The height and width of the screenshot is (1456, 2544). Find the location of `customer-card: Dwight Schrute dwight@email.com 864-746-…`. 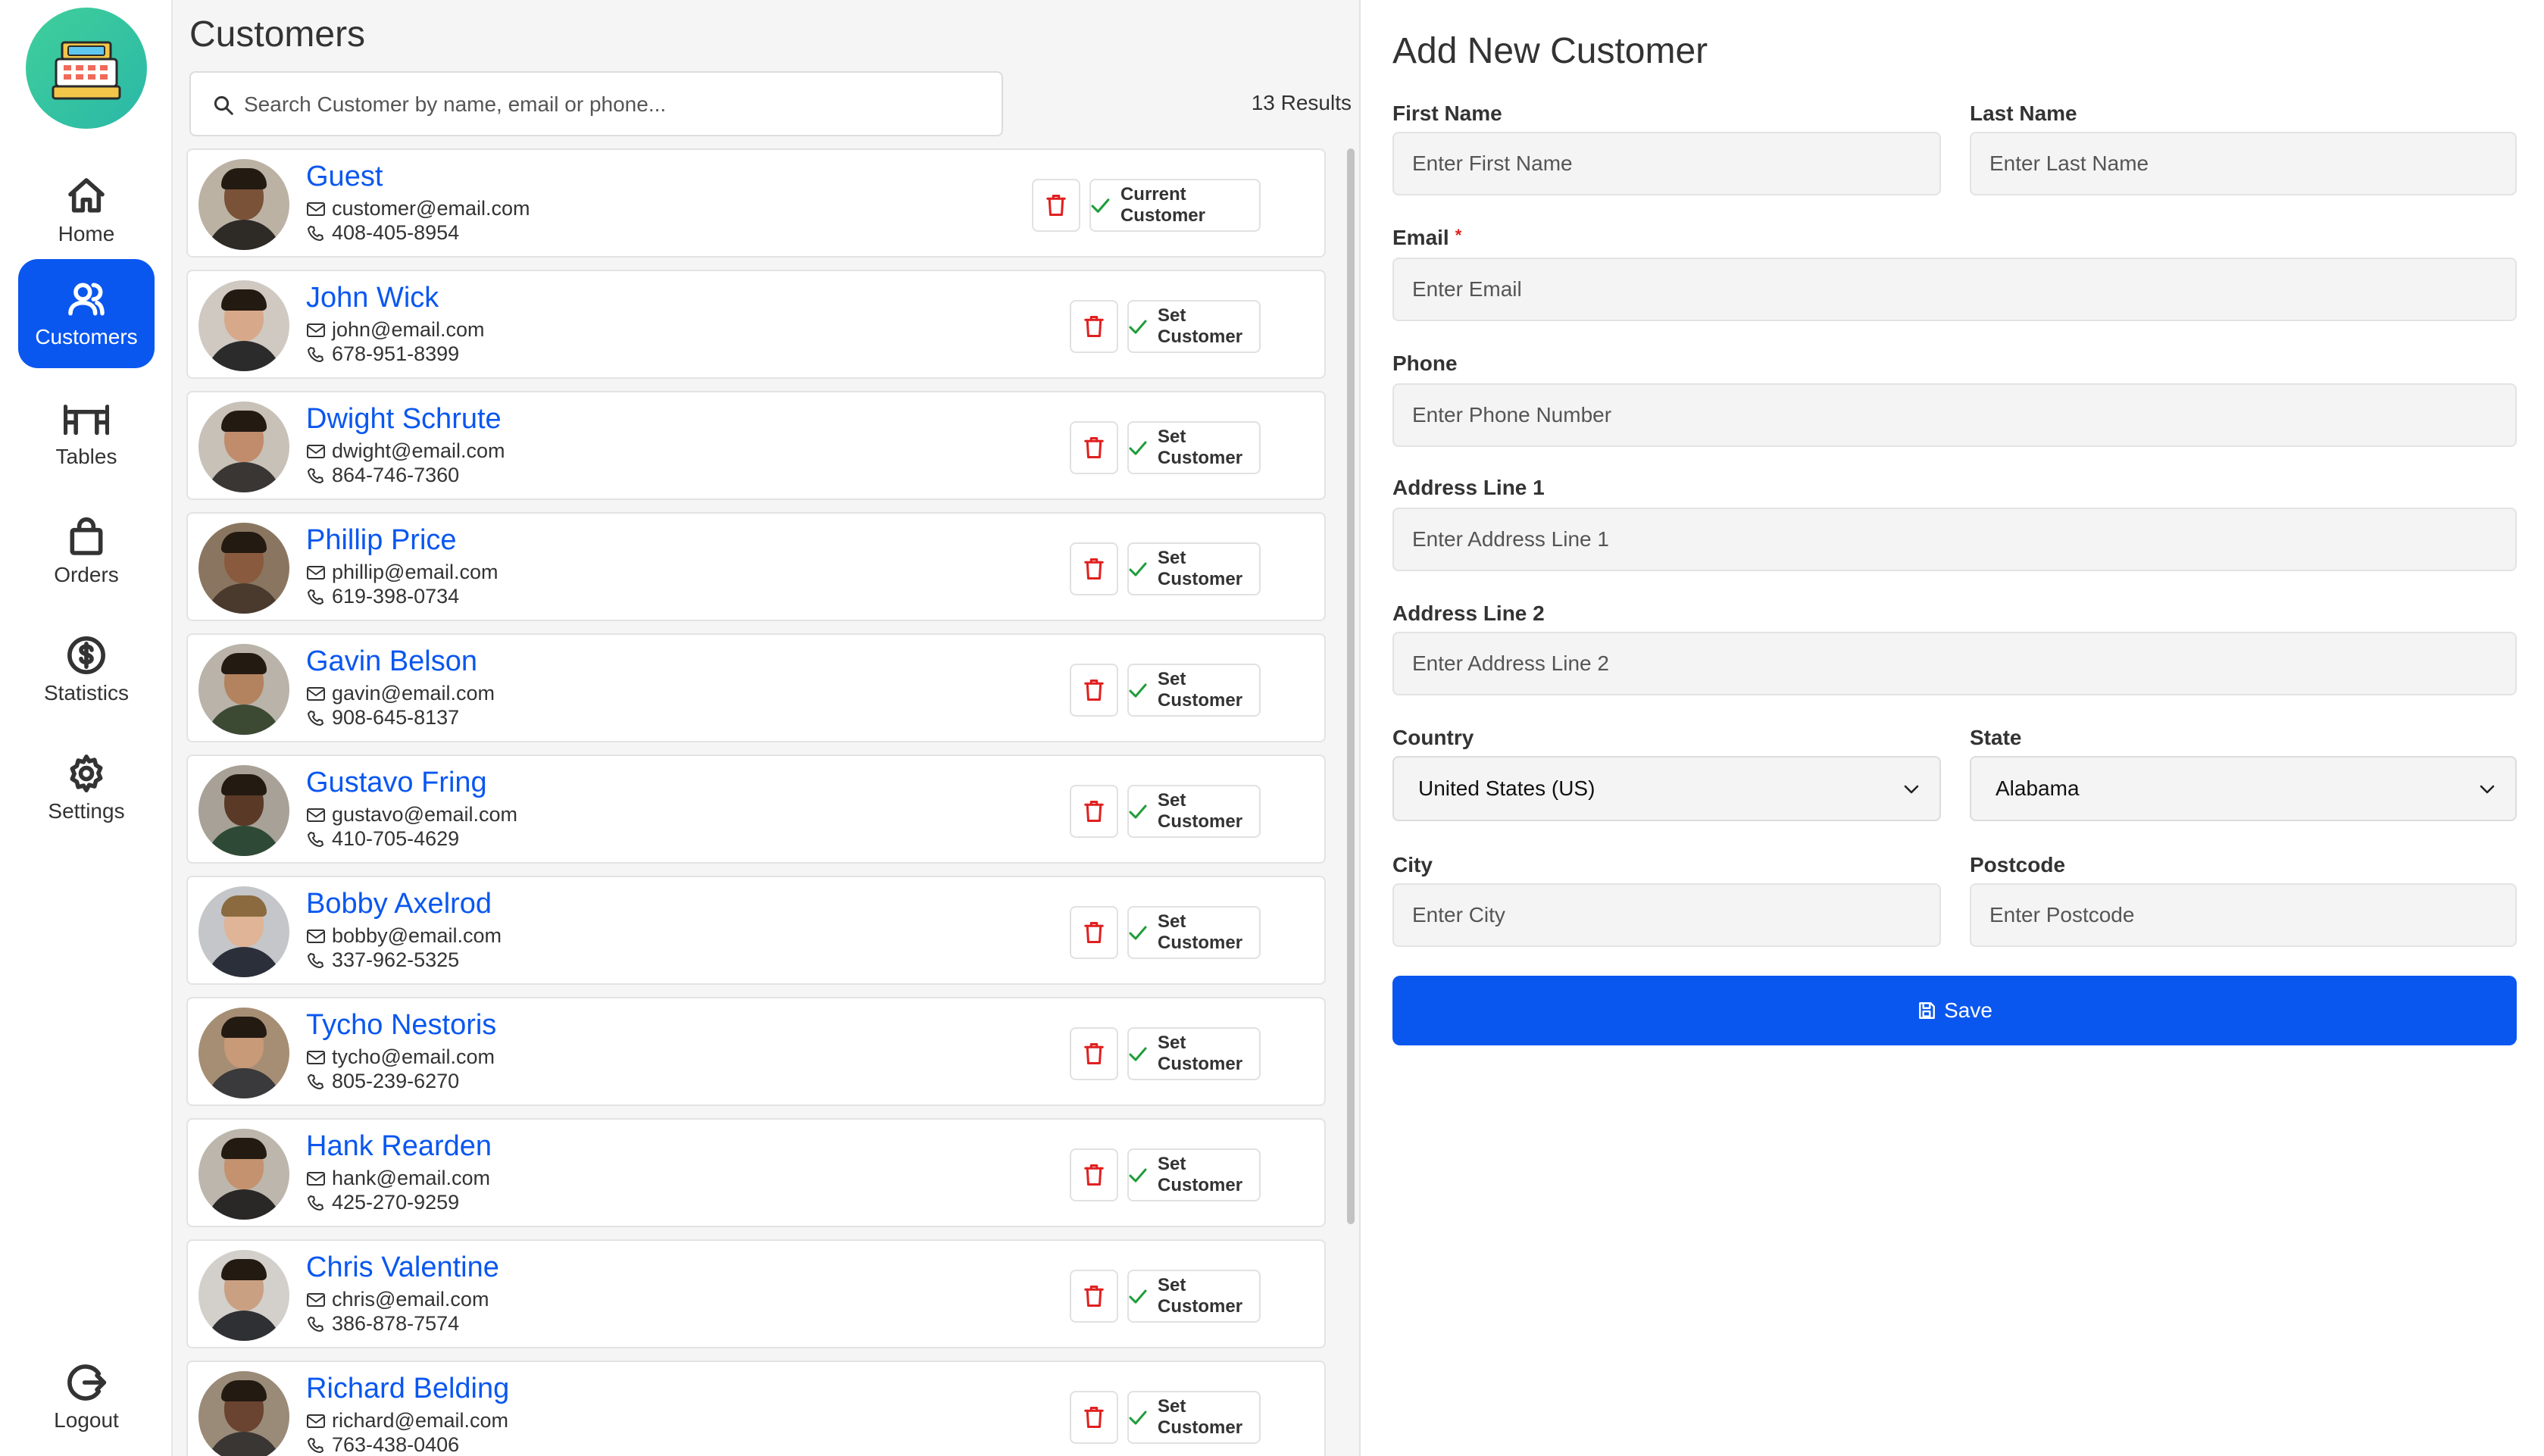

customer-card: Dwight Schrute dwight@email.com 864-746-… is located at coordinates (756, 446).